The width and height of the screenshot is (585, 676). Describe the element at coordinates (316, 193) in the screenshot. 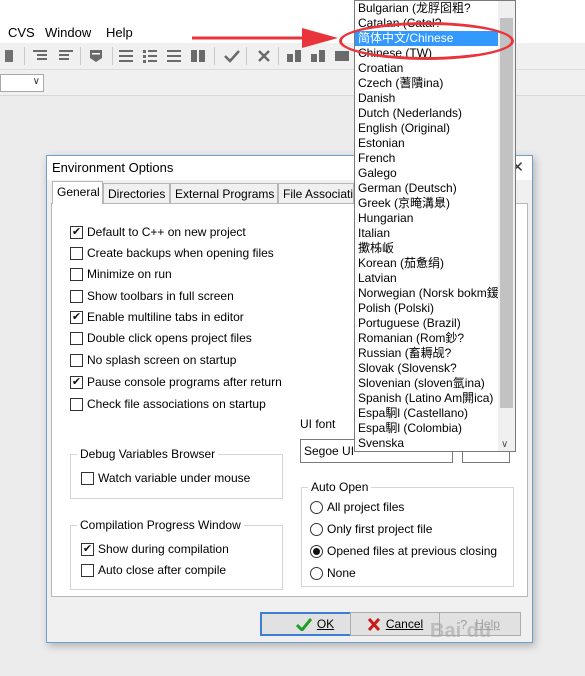

I see `tab-file-associations: File Associatio` at that location.